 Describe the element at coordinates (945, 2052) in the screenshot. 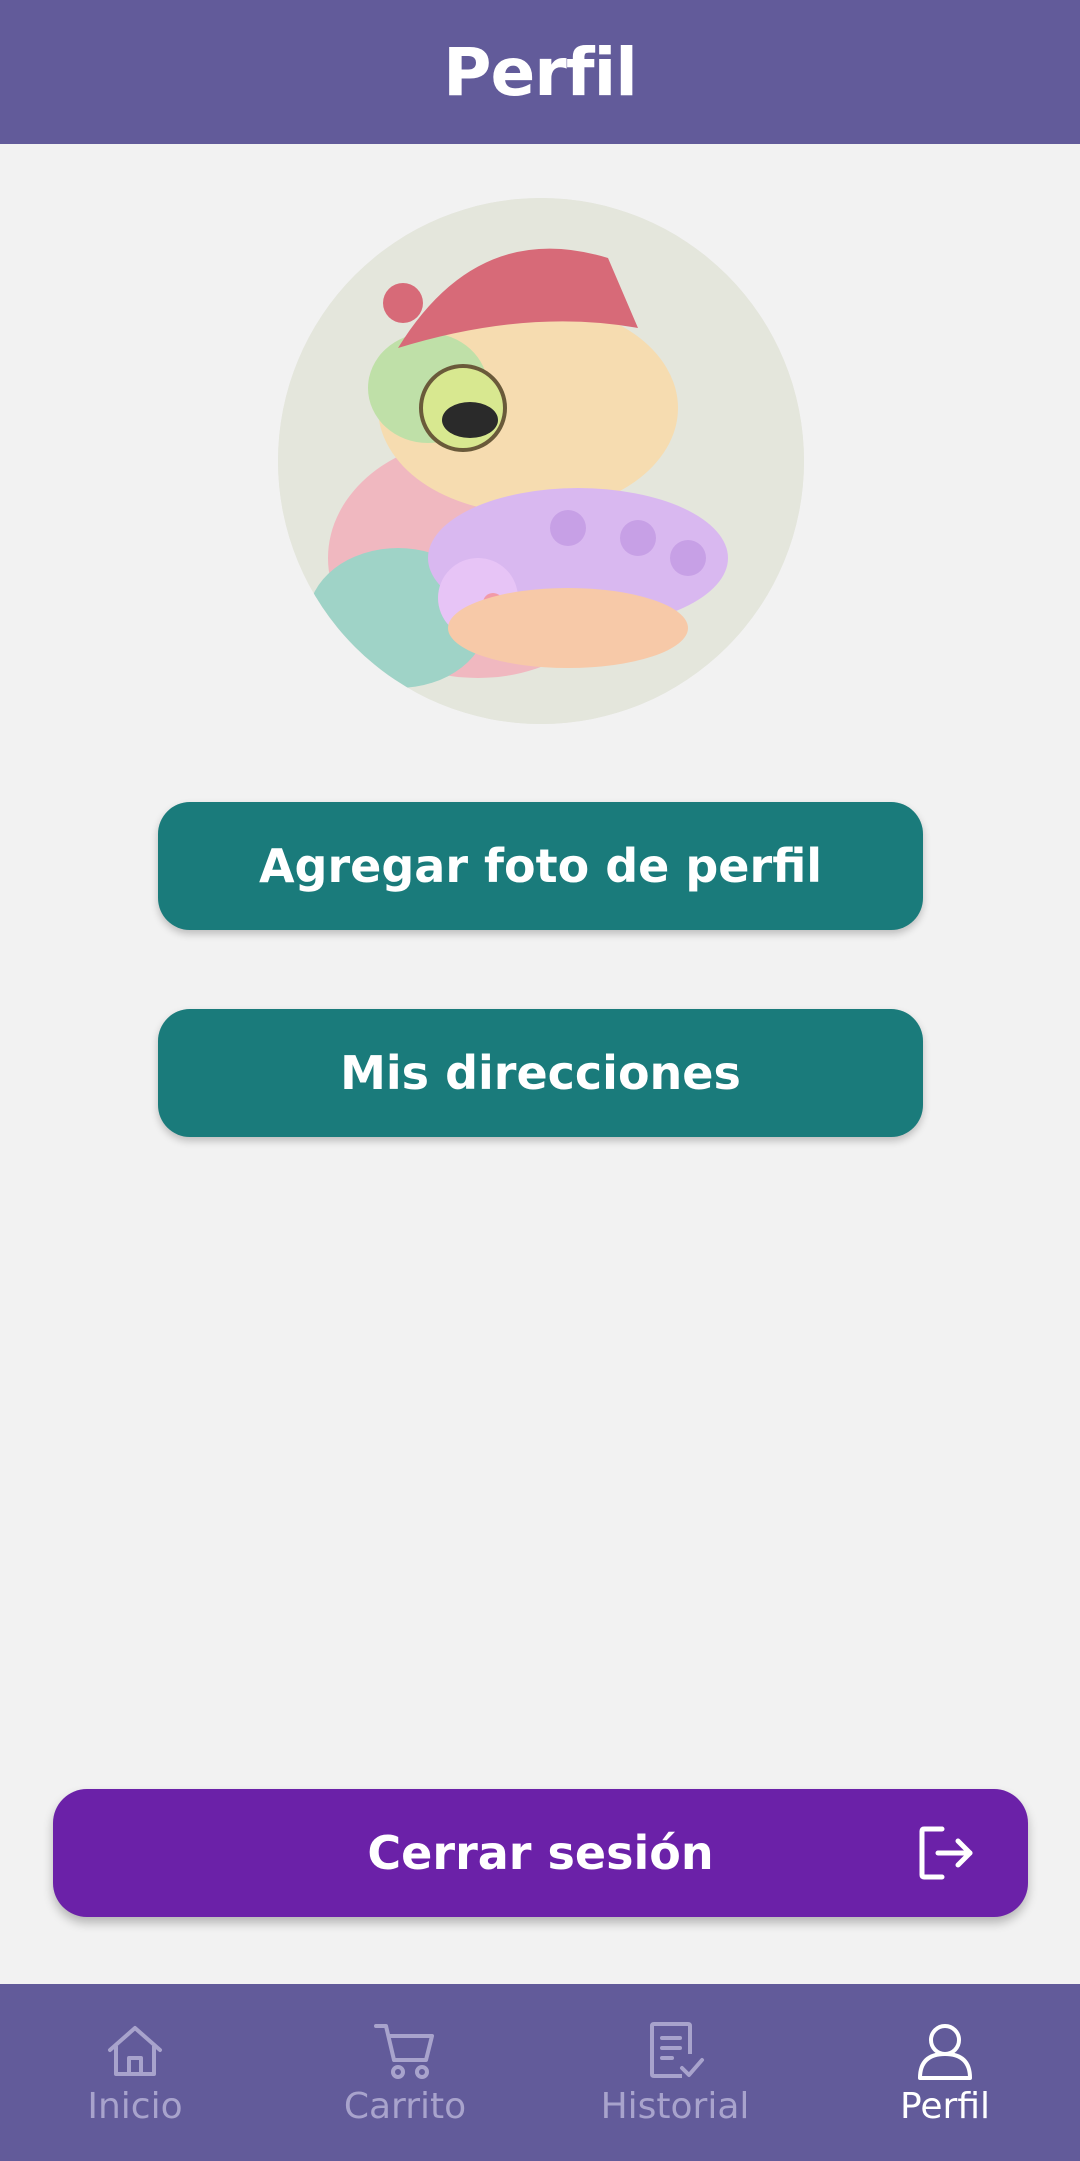

I see `user-icon` at that location.